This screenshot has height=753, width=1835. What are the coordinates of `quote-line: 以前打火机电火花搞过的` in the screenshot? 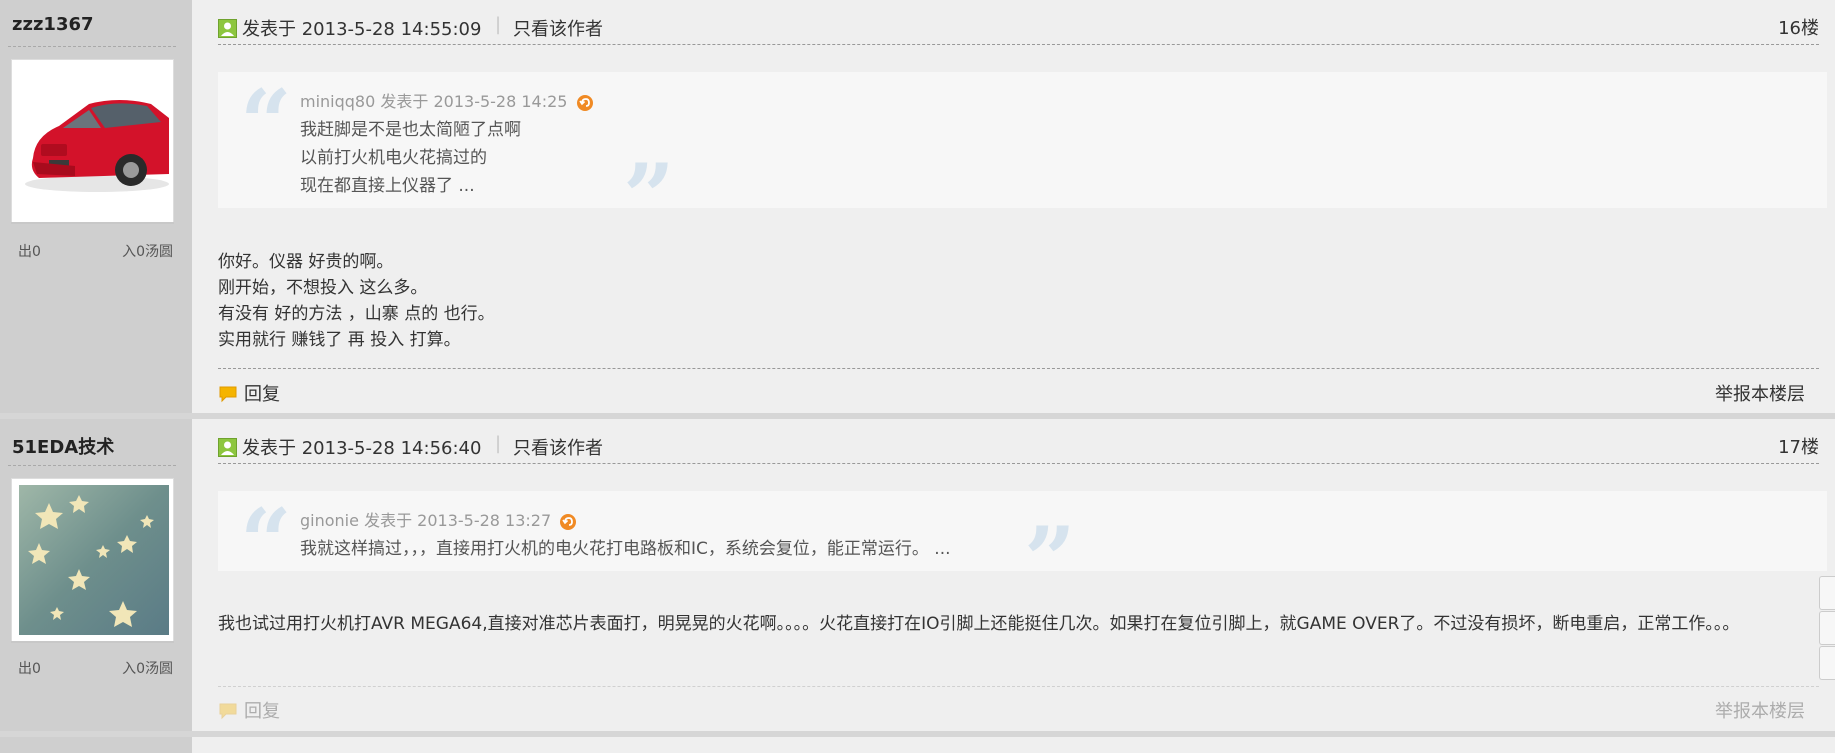 It's located at (393, 158).